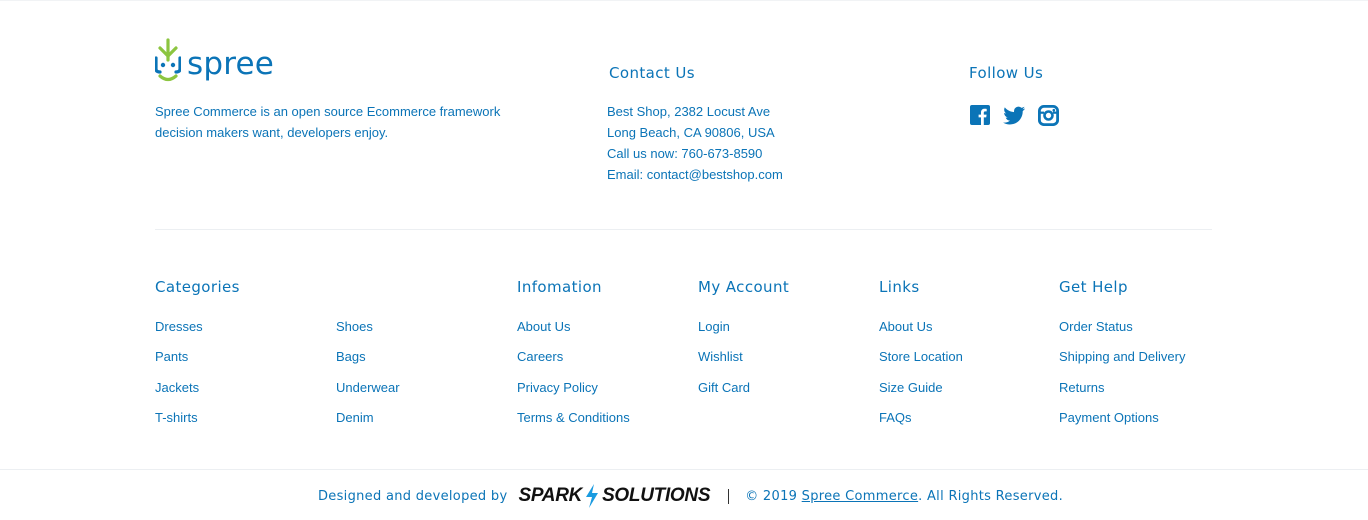  I want to click on credits-separator, so click(729, 496).